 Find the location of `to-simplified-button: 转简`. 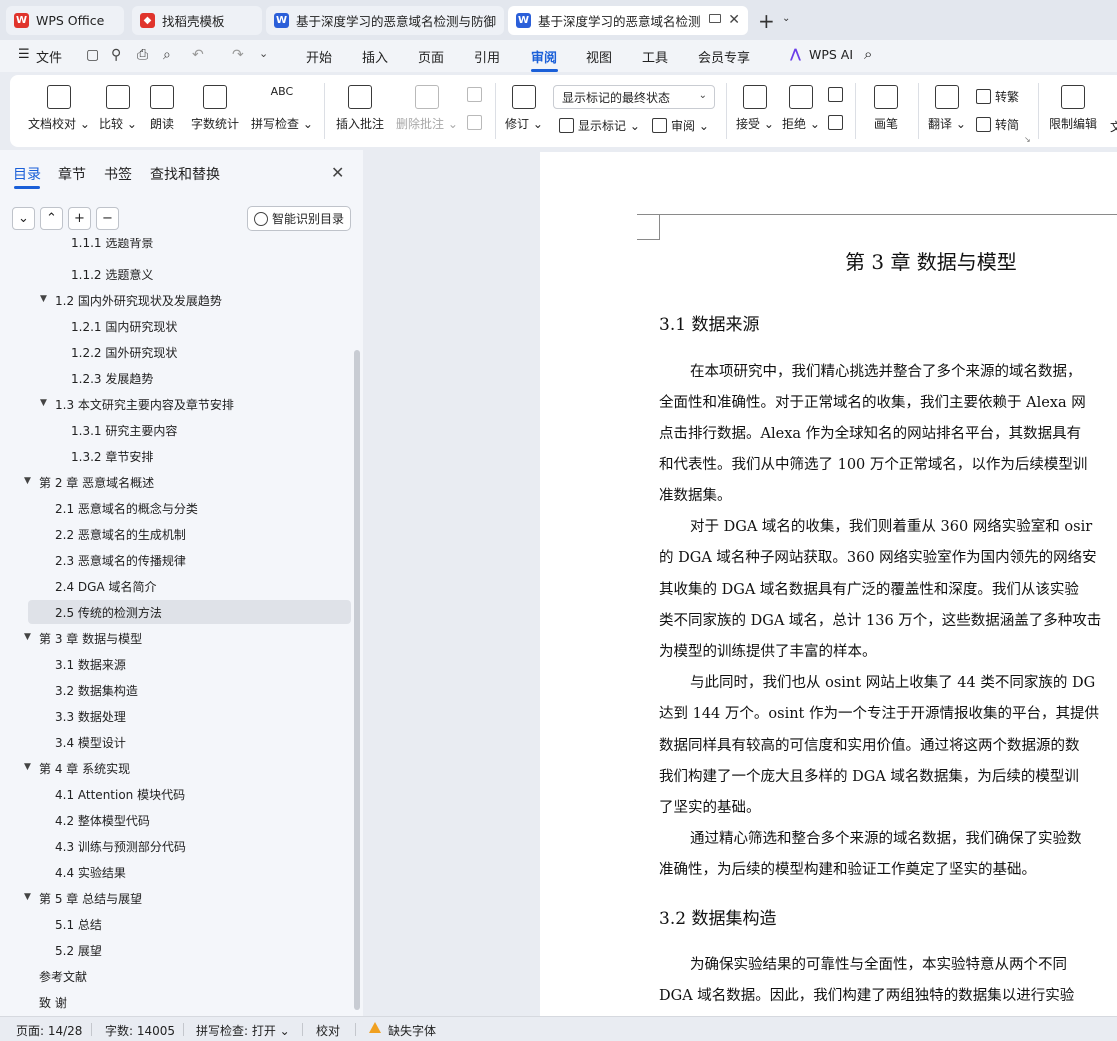

to-simplified-button: 转简 is located at coordinates (997, 124).